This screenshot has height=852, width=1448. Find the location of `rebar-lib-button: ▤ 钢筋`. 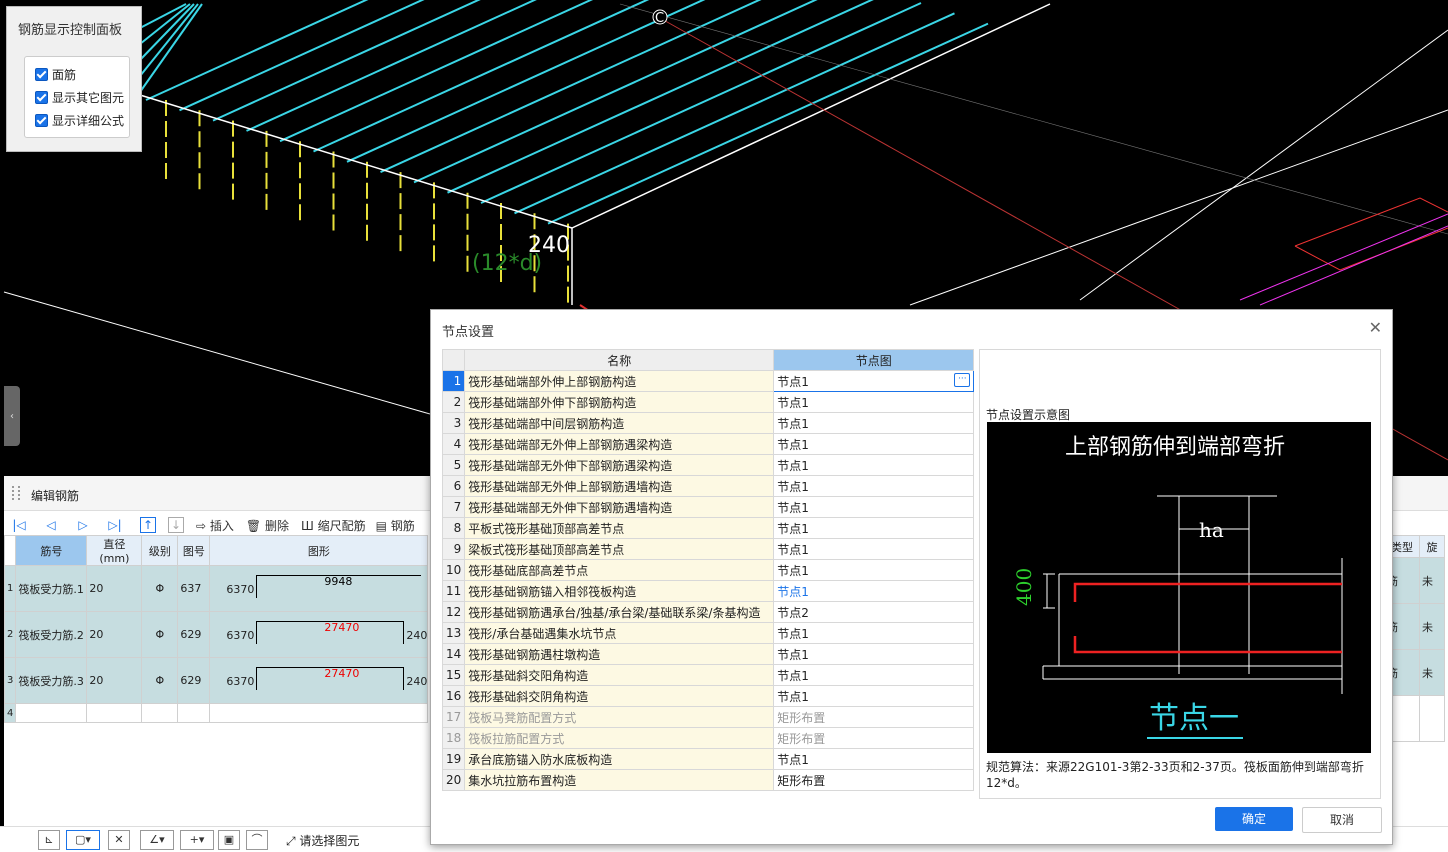

rebar-lib-button: ▤ 钢筋 is located at coordinates (395, 525).